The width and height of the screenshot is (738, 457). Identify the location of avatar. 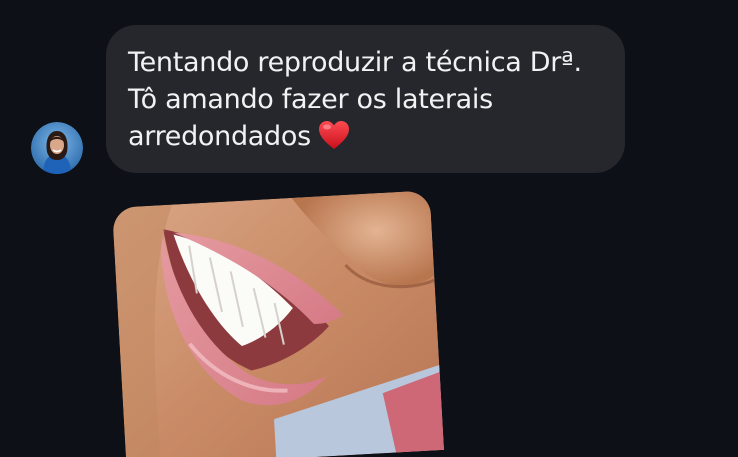
(57, 148).